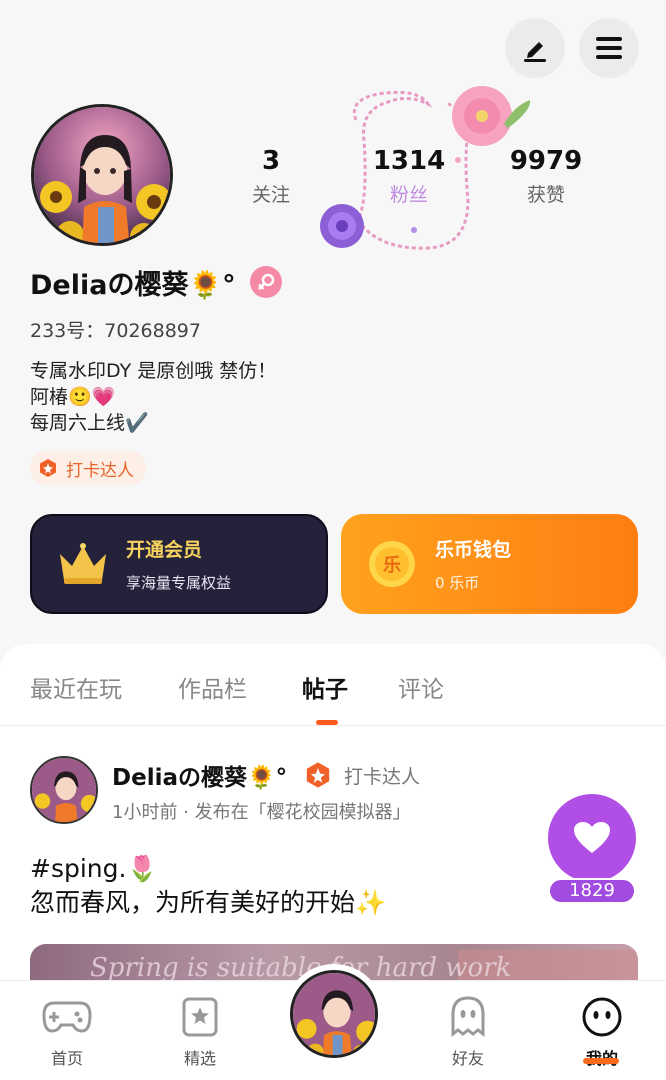  Describe the element at coordinates (208, 886) in the screenshot. I see `post-body: #sping.🌷 忽而春风，为所有美好的开始✨` at that location.